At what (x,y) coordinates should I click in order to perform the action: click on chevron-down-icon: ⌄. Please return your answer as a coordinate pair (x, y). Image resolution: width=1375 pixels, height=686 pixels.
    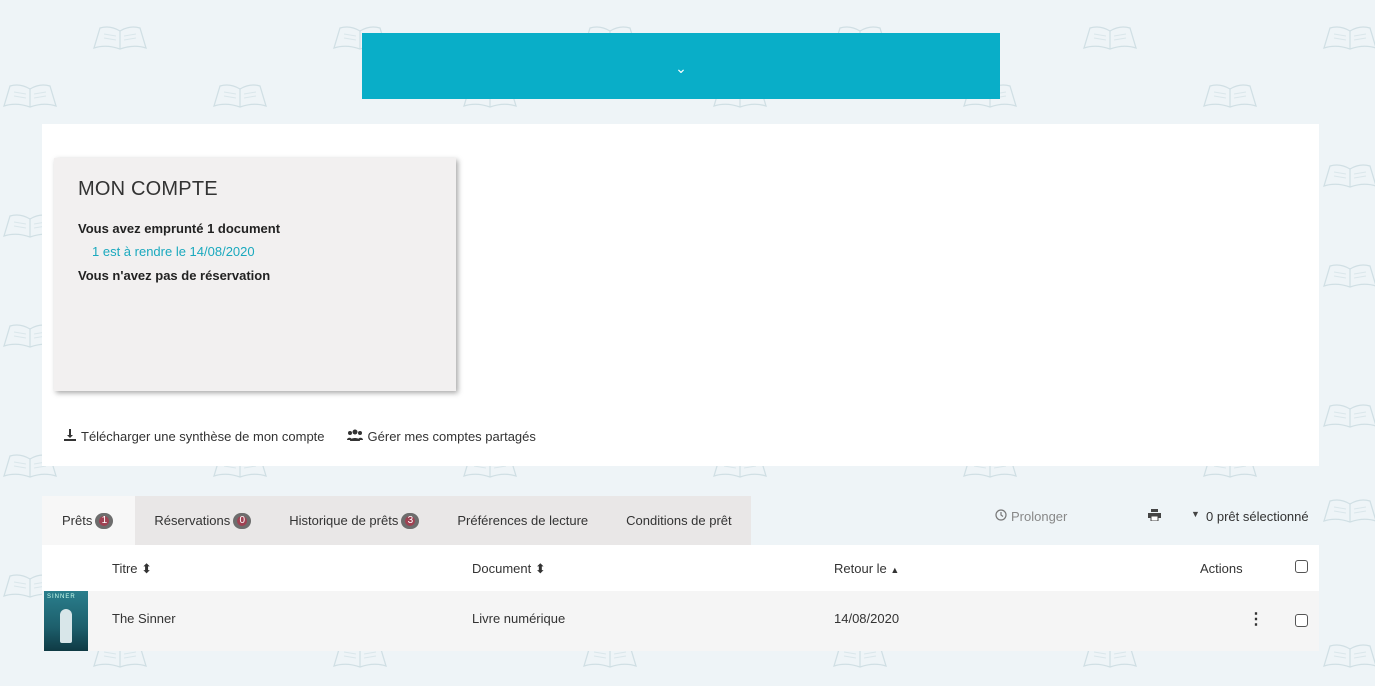
    Looking at the image, I should click on (681, 67).